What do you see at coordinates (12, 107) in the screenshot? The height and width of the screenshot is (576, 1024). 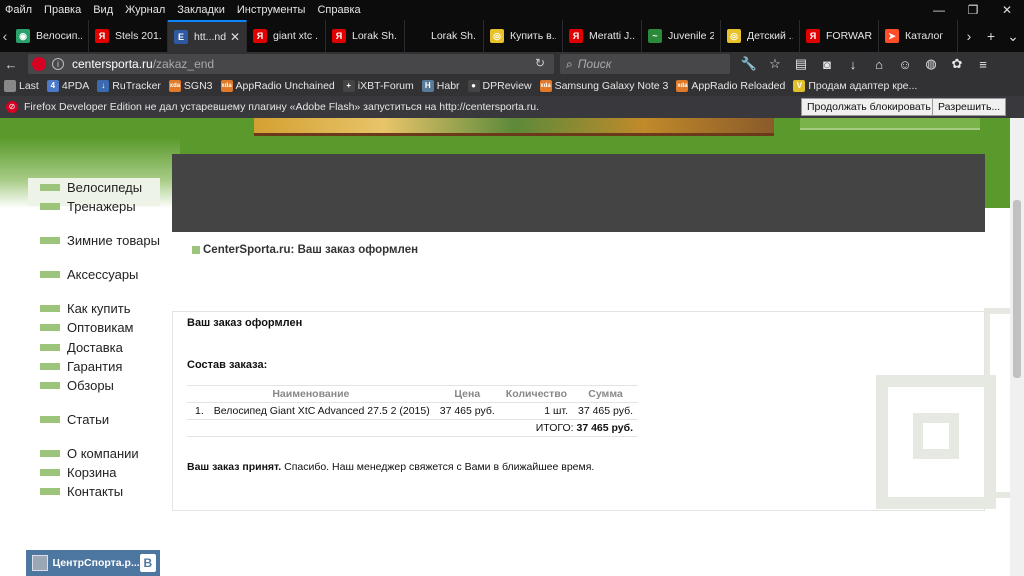 I see `blocked-plugin-icon: ⊘` at bounding box center [12, 107].